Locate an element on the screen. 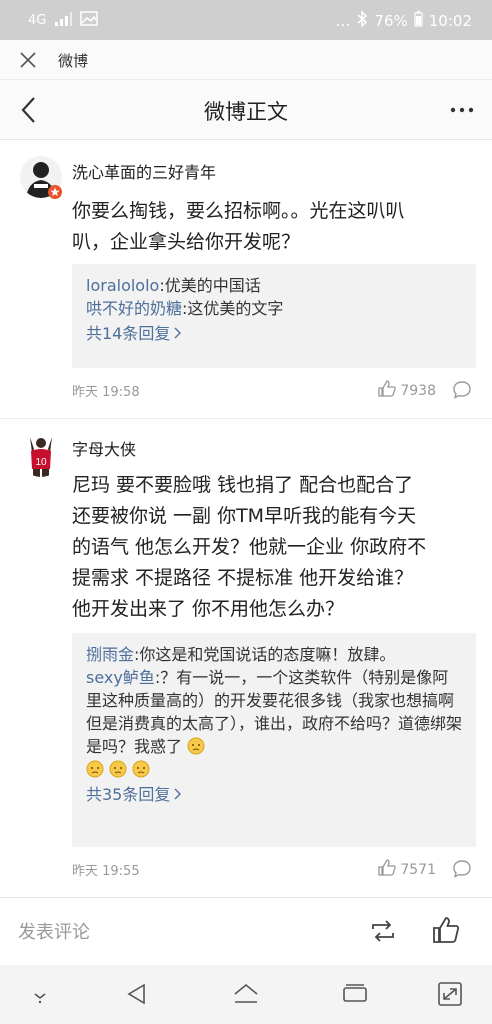 The image size is (492, 1024). clock: 10:02 is located at coordinates (450, 21).